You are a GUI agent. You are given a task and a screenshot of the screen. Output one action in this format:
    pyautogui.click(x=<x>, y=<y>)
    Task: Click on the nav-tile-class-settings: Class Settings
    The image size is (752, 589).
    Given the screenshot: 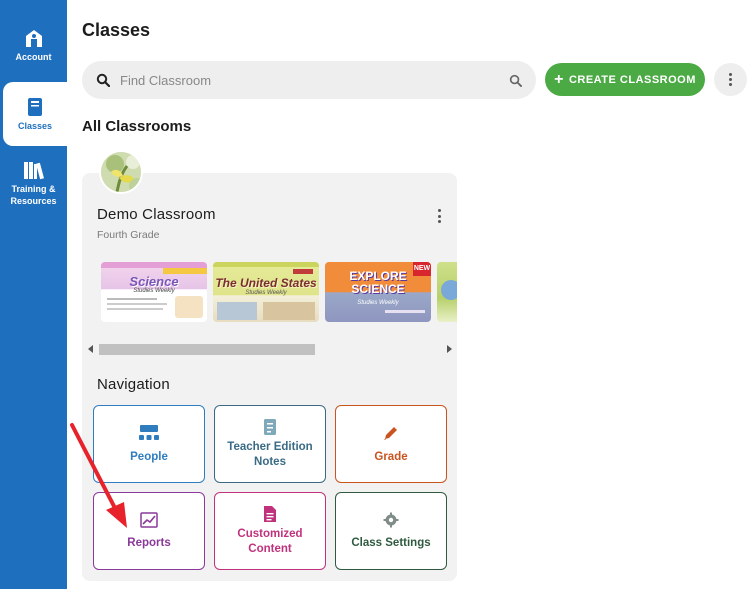 What is the action you would take?
    pyautogui.click(x=391, y=531)
    